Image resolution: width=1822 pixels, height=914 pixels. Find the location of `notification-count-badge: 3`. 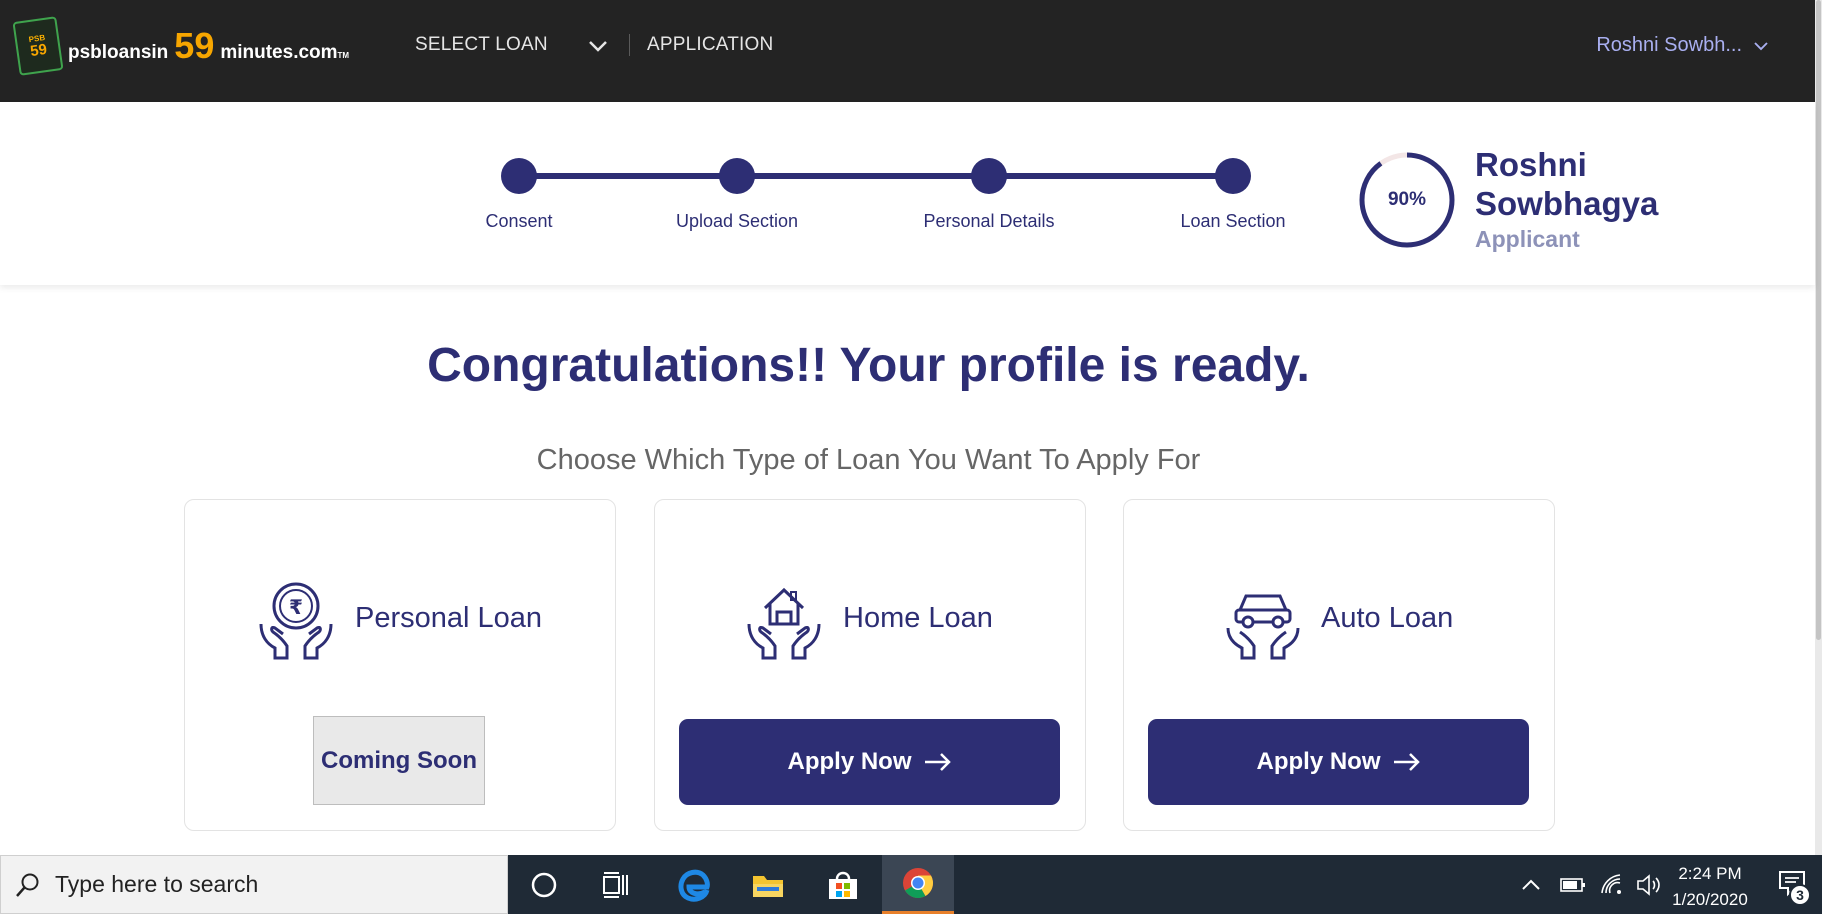

notification-count-badge: 3 is located at coordinates (1800, 895).